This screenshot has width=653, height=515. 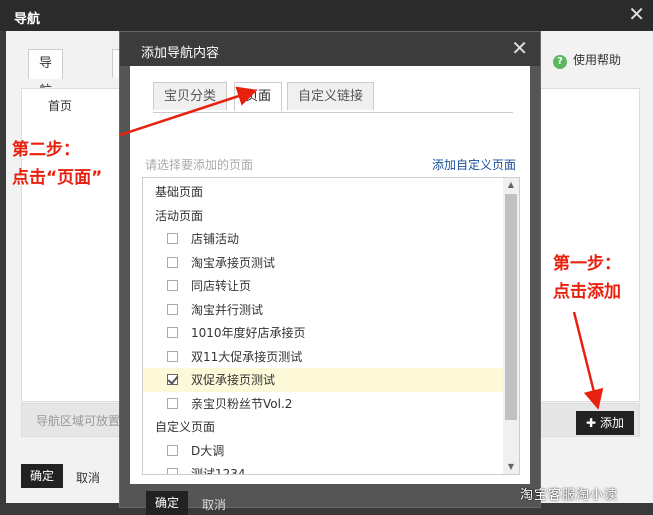 What do you see at coordinates (326, 15) in the screenshot?
I see `outer-dialog-titlebar: 导航 ✕` at bounding box center [326, 15].